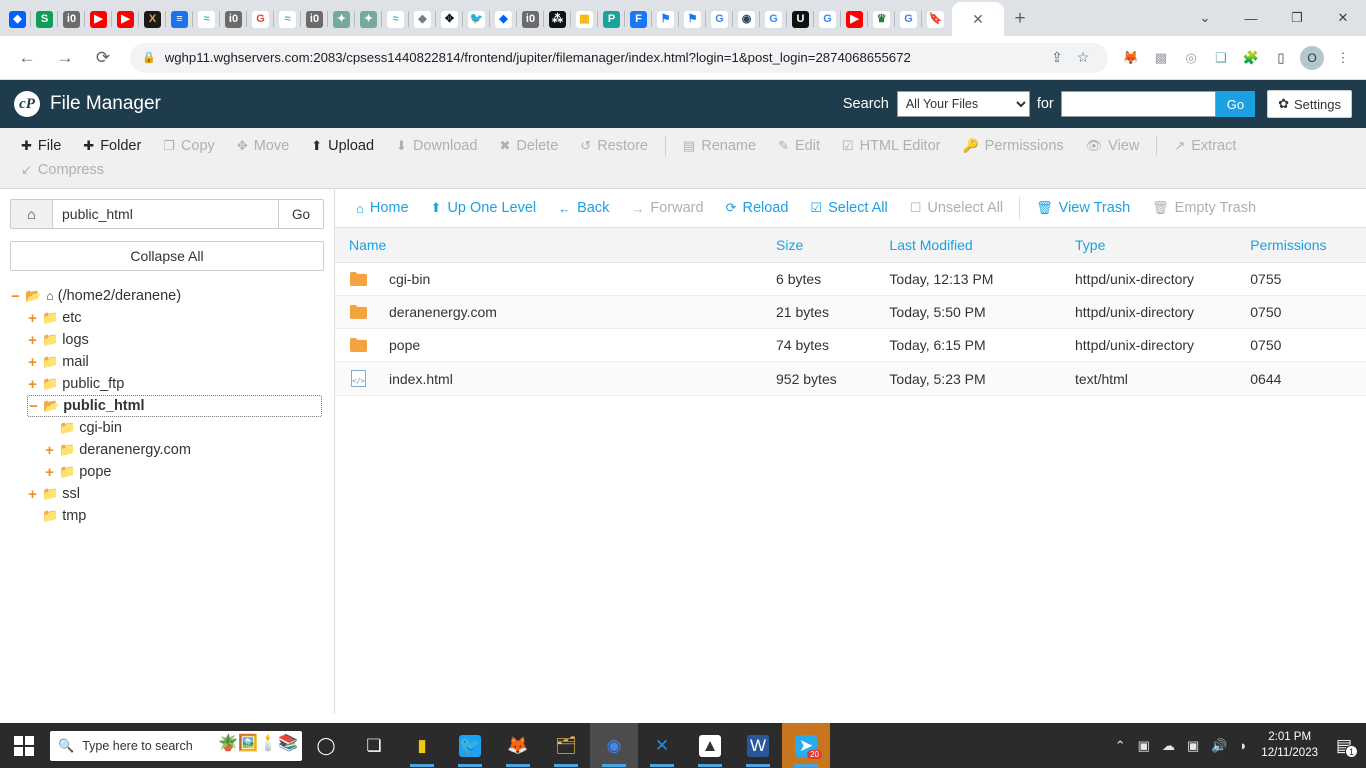  What do you see at coordinates (152, 19) in the screenshot?
I see `browser-tab: X` at bounding box center [152, 19].